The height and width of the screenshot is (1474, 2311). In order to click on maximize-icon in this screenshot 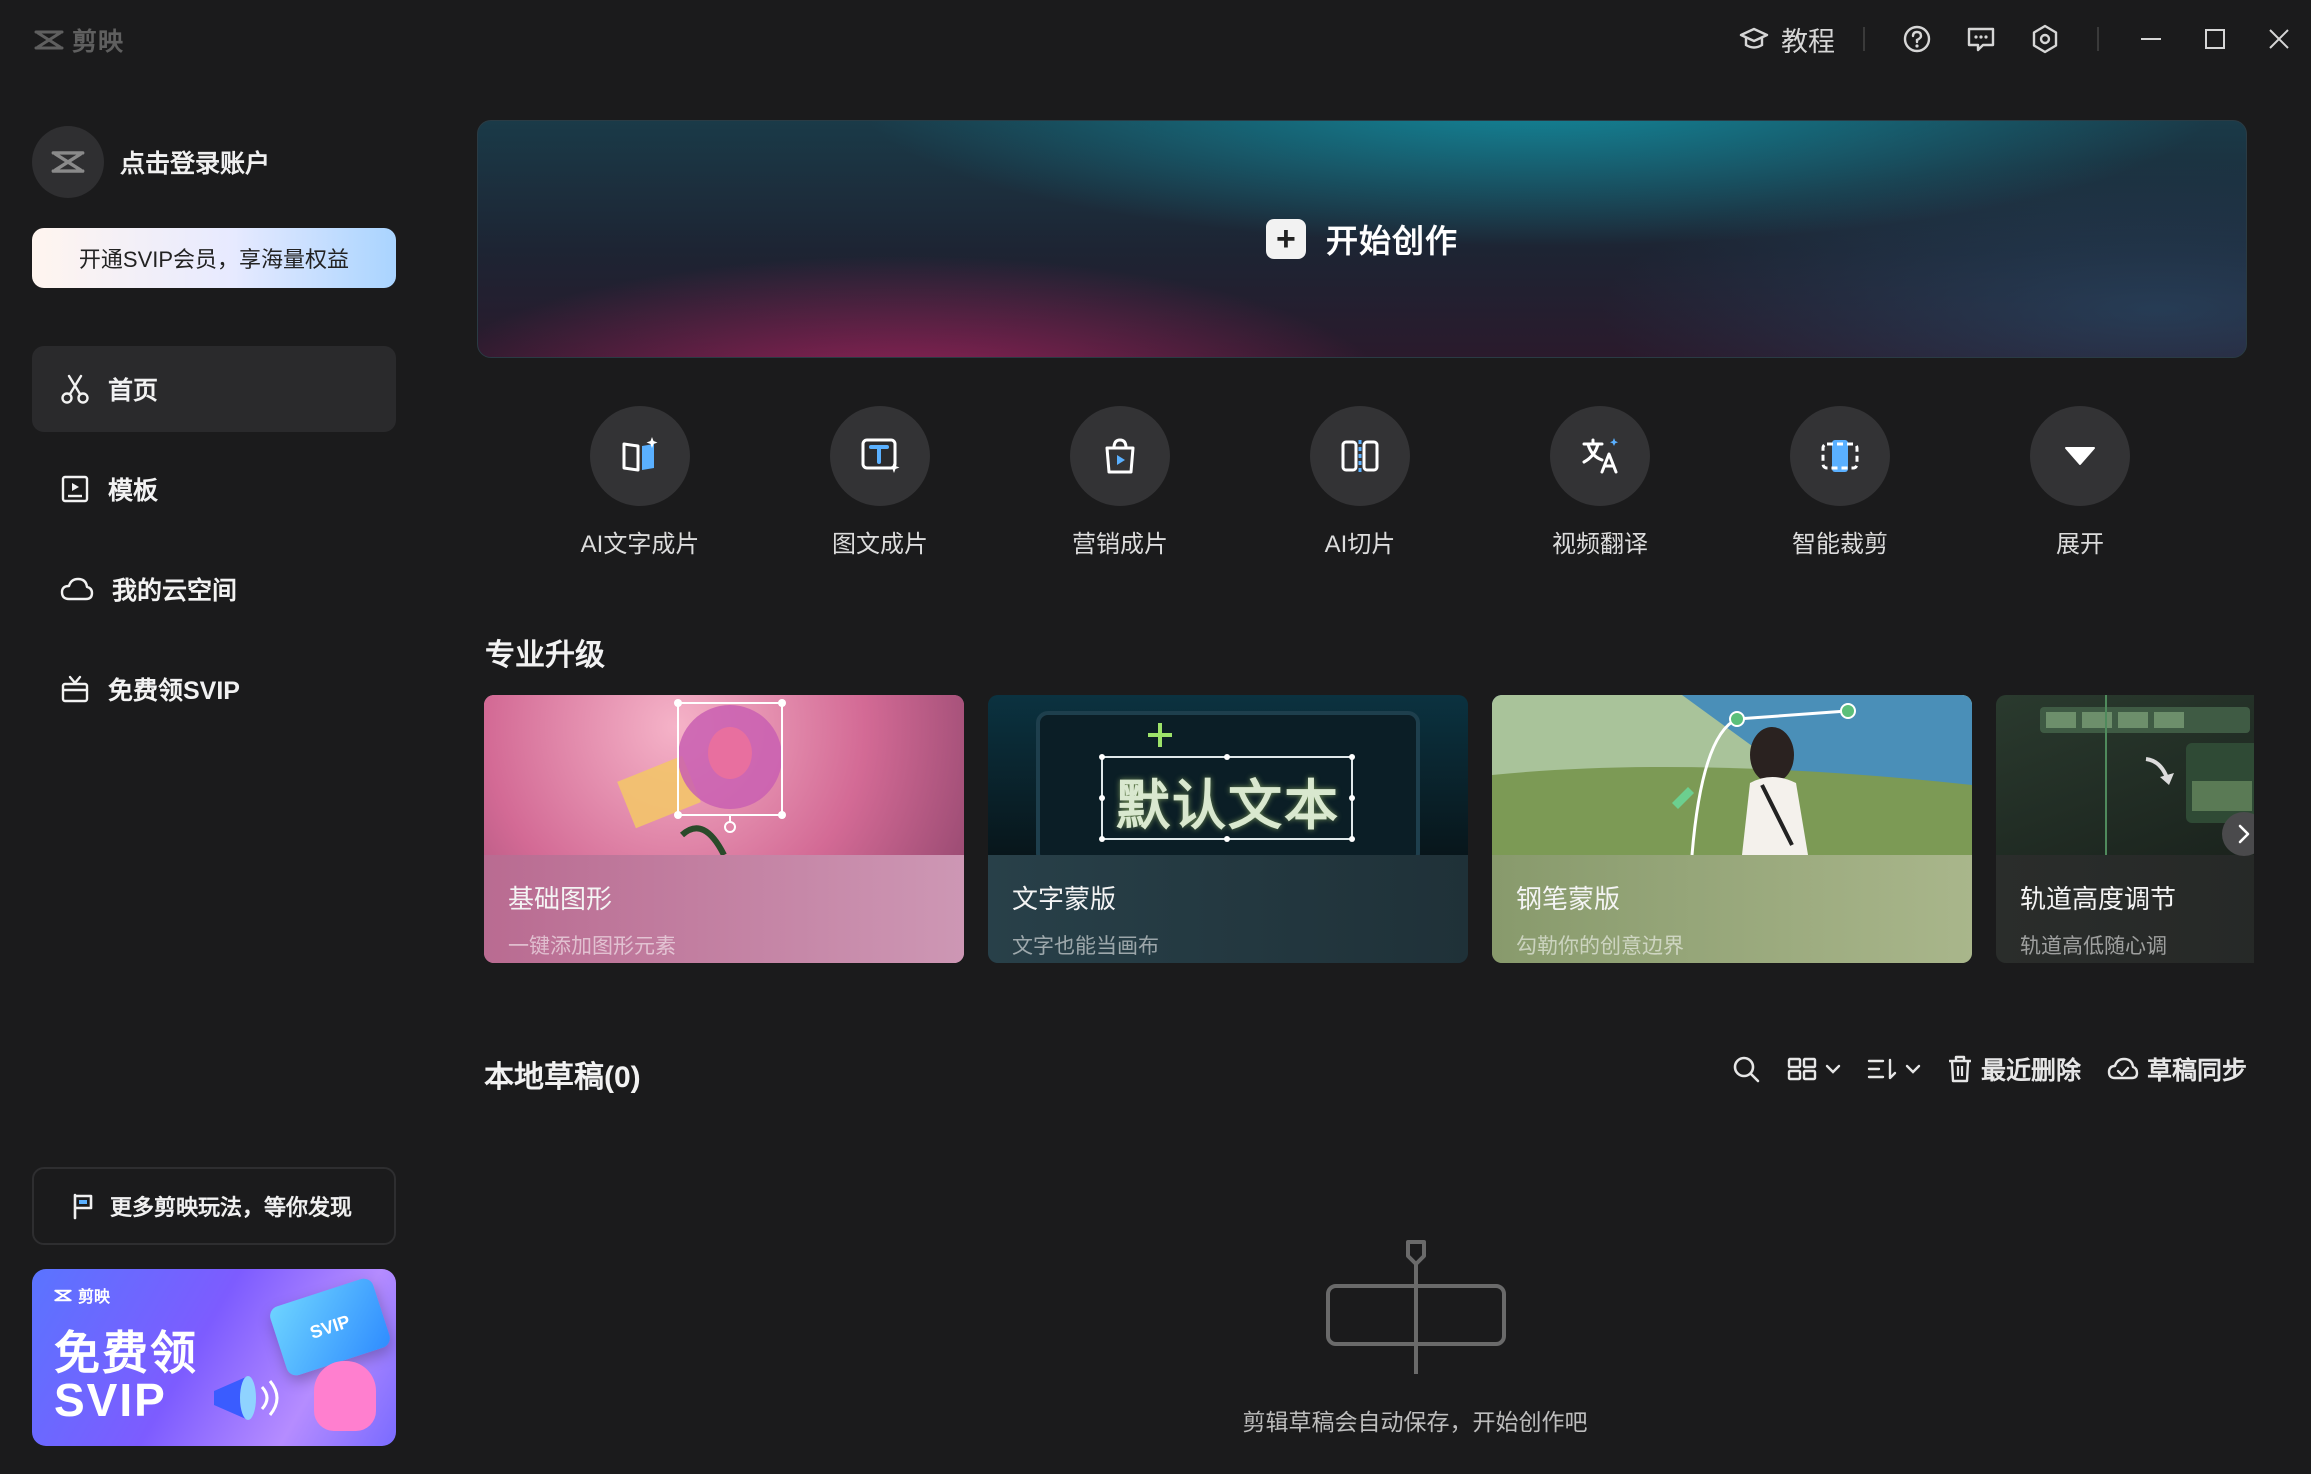, I will do `click(2215, 39)`.